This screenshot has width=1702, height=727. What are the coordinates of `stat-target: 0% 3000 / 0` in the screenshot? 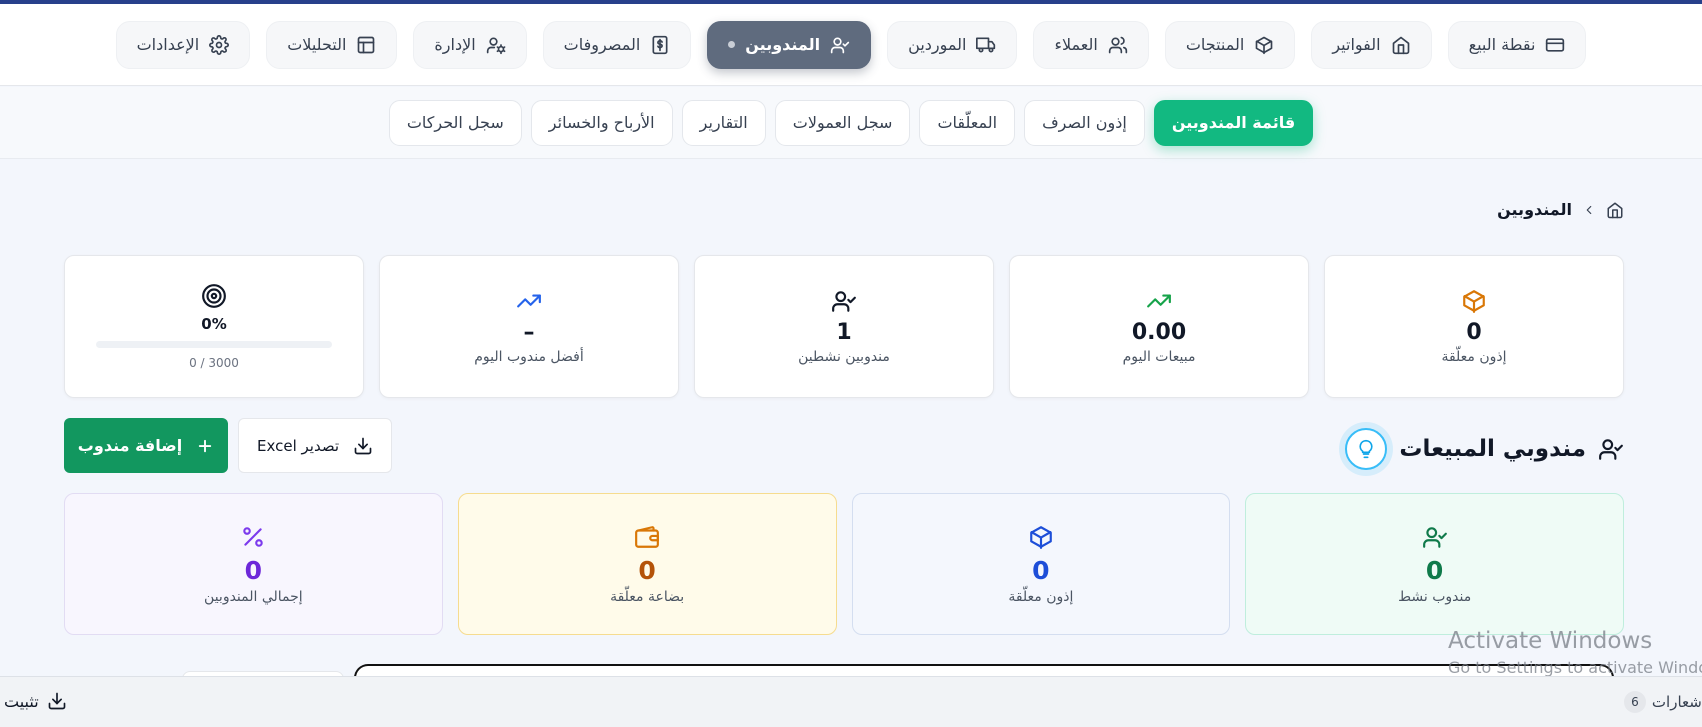 It's located at (214, 326).